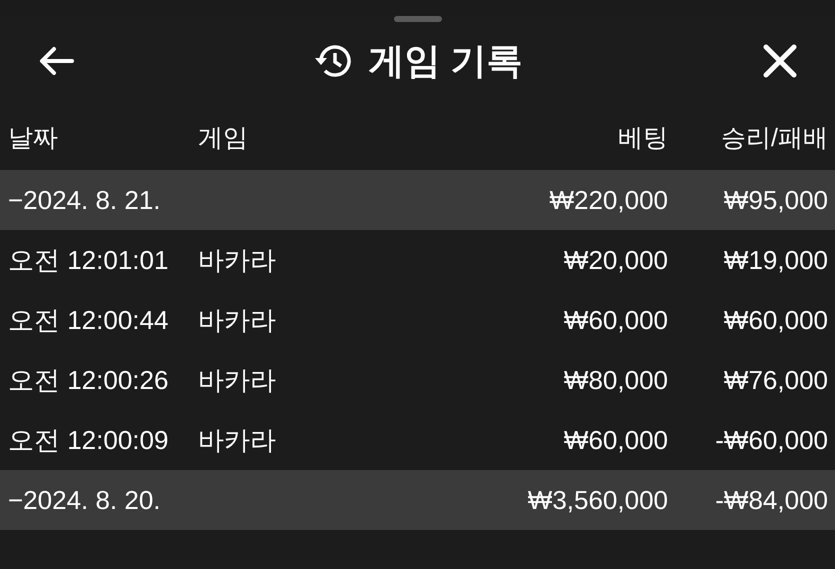  What do you see at coordinates (774, 138) in the screenshot?
I see `column-header: 승리/패배` at bounding box center [774, 138].